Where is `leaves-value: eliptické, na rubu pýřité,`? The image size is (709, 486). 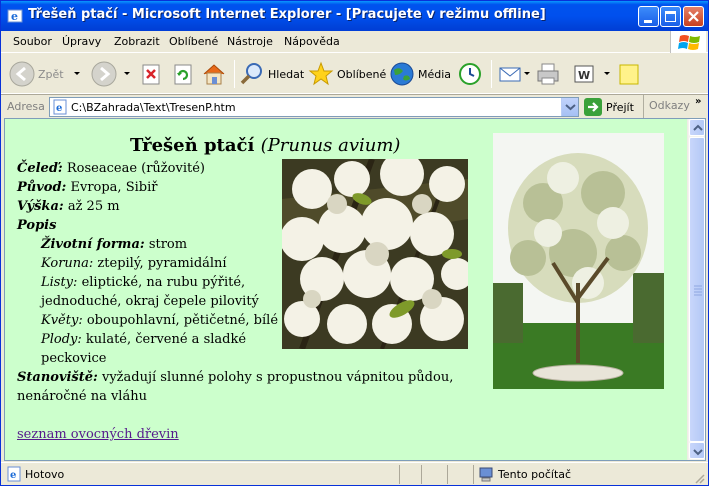 leaves-value: eliptické, na rubu pýřité, is located at coordinates (163, 282).